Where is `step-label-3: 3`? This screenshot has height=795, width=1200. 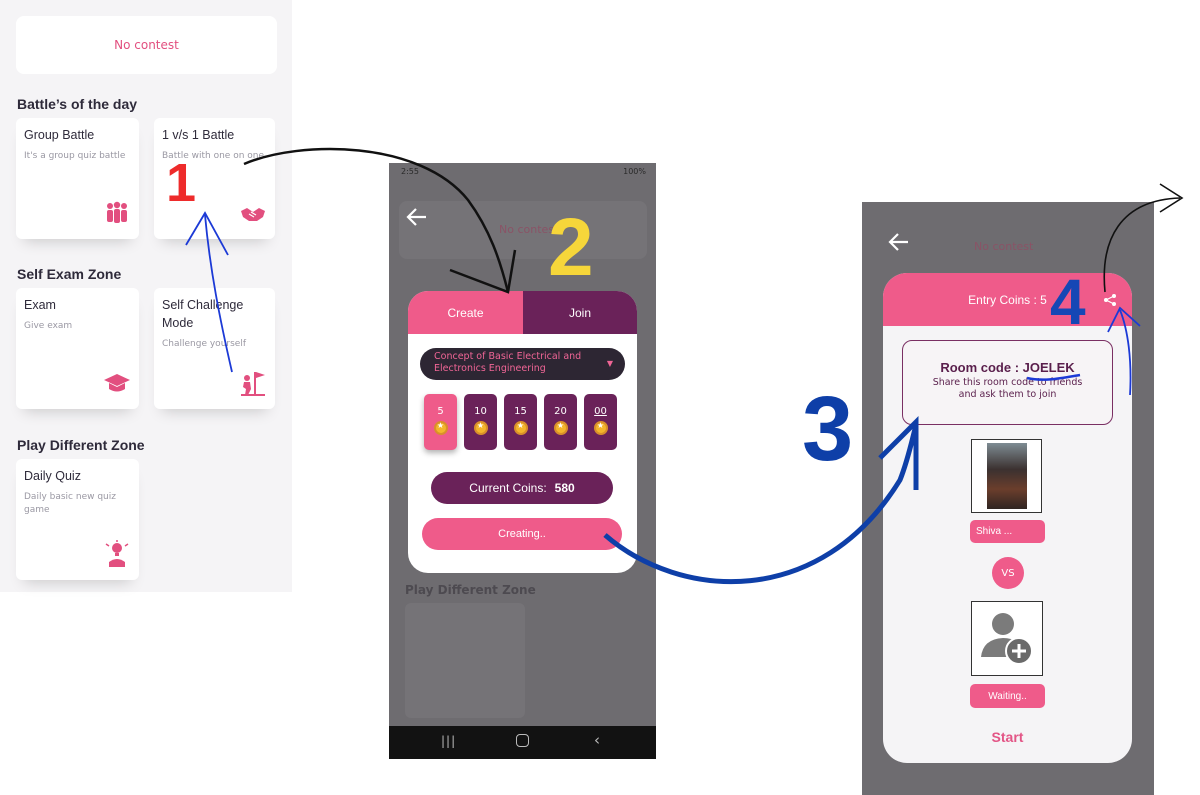 step-label-3: 3 is located at coordinates (828, 429).